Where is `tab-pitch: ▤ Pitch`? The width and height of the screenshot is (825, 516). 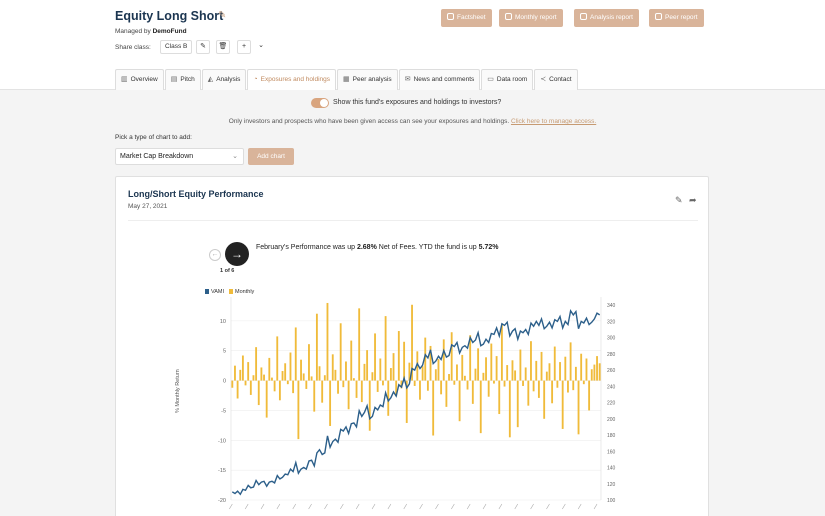
tab-pitch: ▤ Pitch is located at coordinates (182, 79).